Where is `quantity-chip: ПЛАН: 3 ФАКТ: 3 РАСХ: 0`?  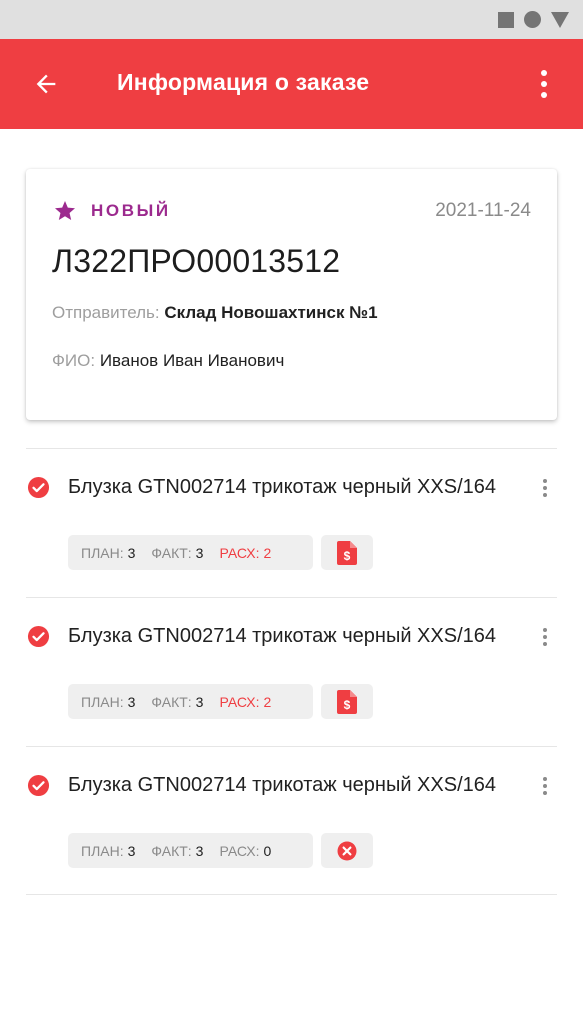
quantity-chip: ПЛАН: 3 ФАКТ: 3 РАСХ: 0 is located at coordinates (190, 850).